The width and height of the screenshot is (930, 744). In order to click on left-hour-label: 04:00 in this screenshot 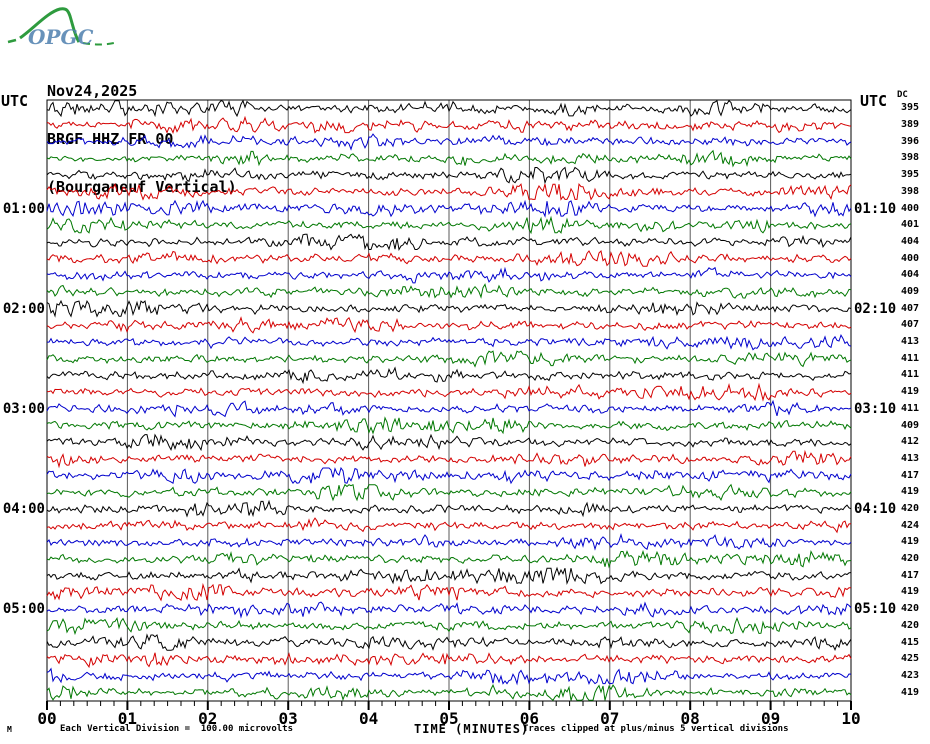, I will do `click(23, 509)`.